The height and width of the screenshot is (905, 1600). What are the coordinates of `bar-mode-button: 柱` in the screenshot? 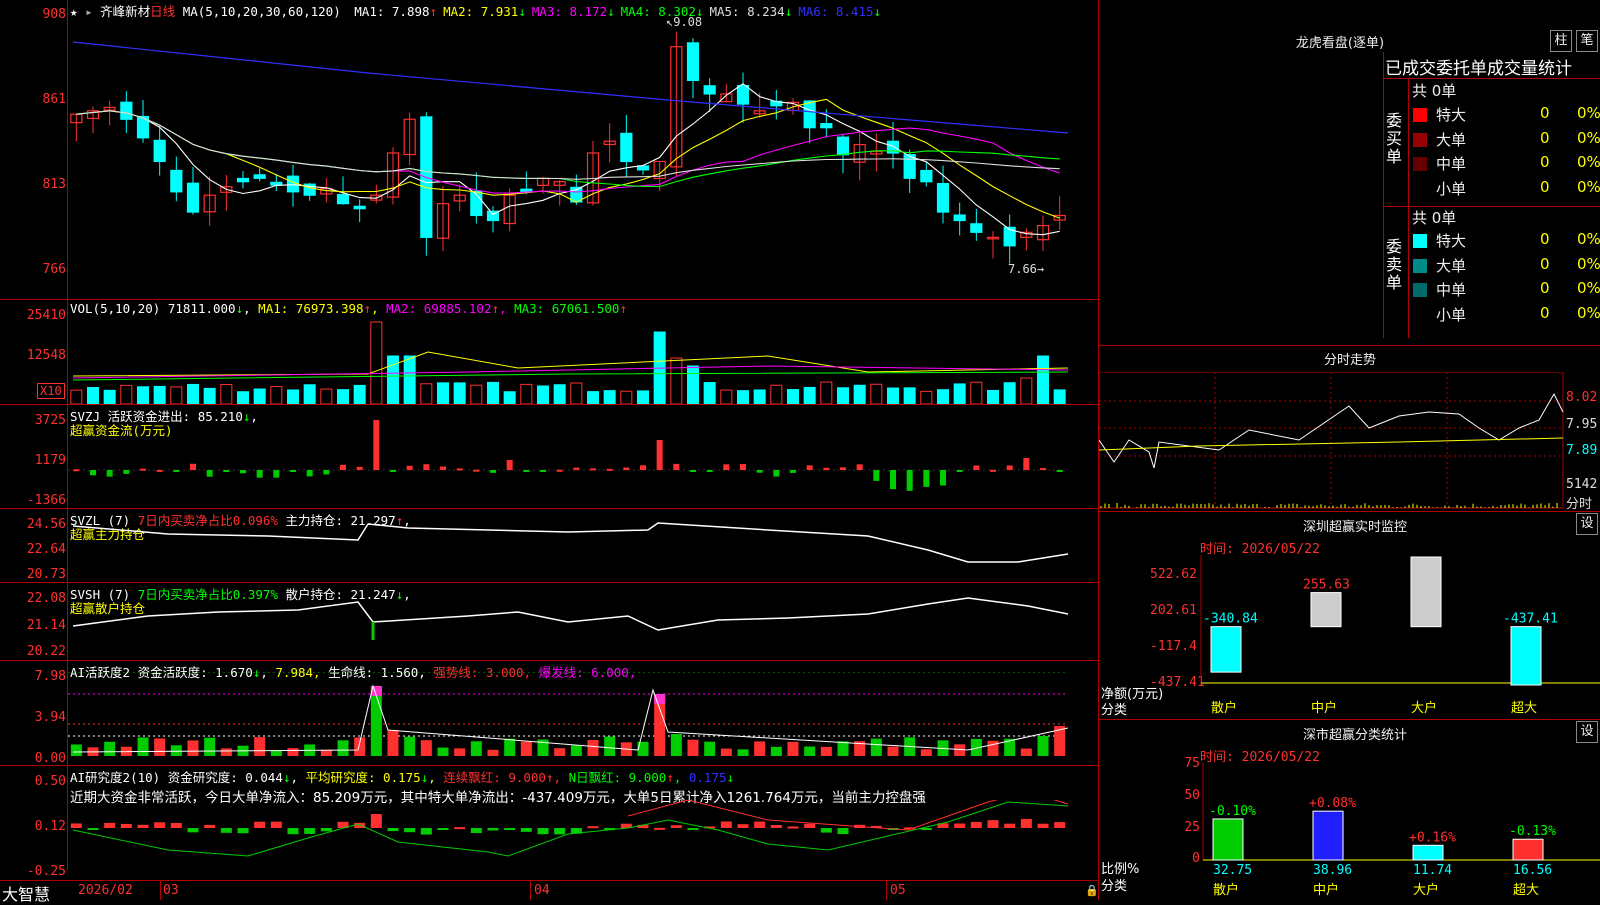 It's located at (1561, 41).